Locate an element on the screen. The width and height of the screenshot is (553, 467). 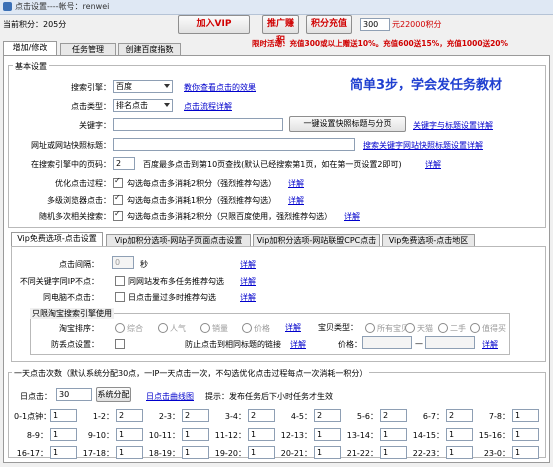
hour-label: 21-22： is located at coordinates (362, 453).